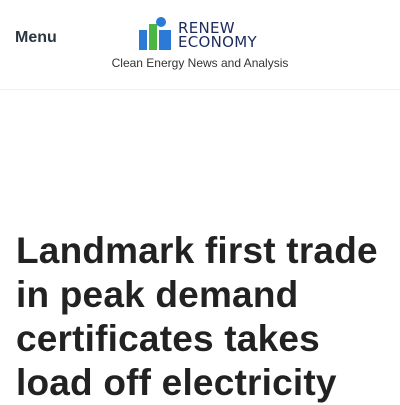 The image size is (400, 405). What do you see at coordinates (200, 63) in the screenshot?
I see `site-tagline: Clean Energy News and Analysis` at bounding box center [200, 63].